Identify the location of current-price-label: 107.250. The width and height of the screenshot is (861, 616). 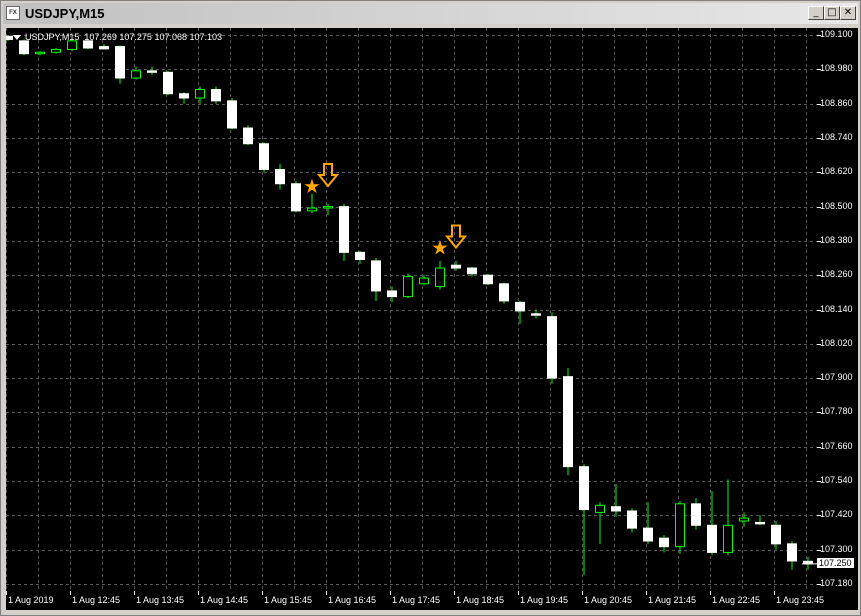
(835, 563).